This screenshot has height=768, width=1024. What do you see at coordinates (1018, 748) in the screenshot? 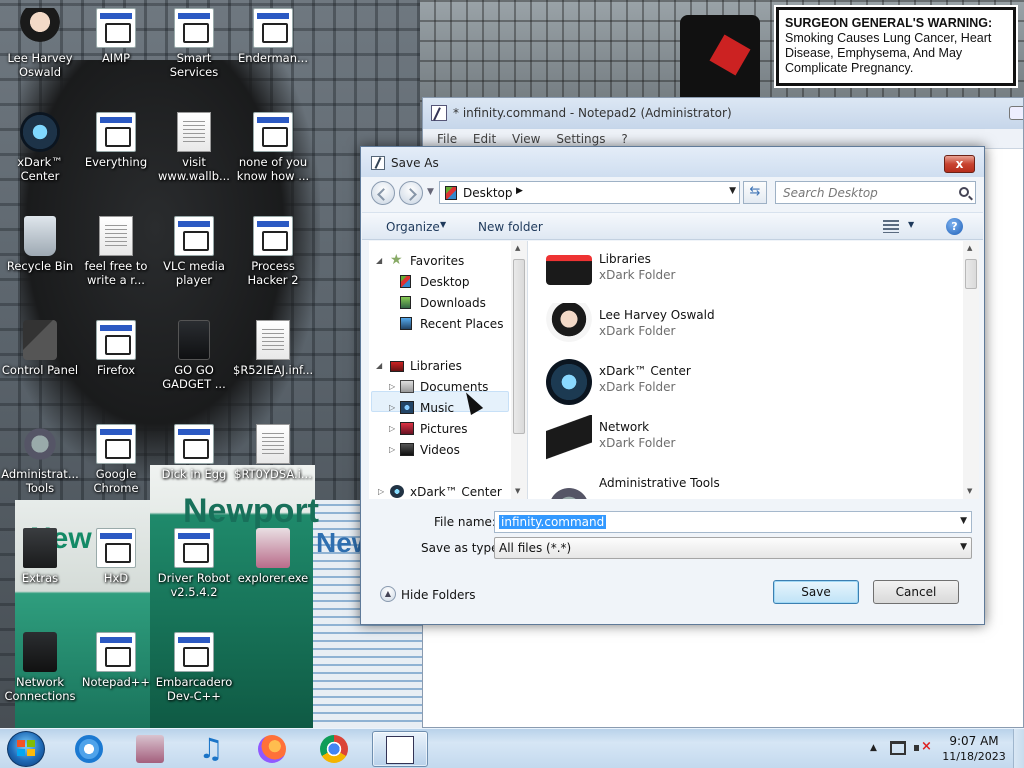
I see `show-desktop-button` at bounding box center [1018, 748].